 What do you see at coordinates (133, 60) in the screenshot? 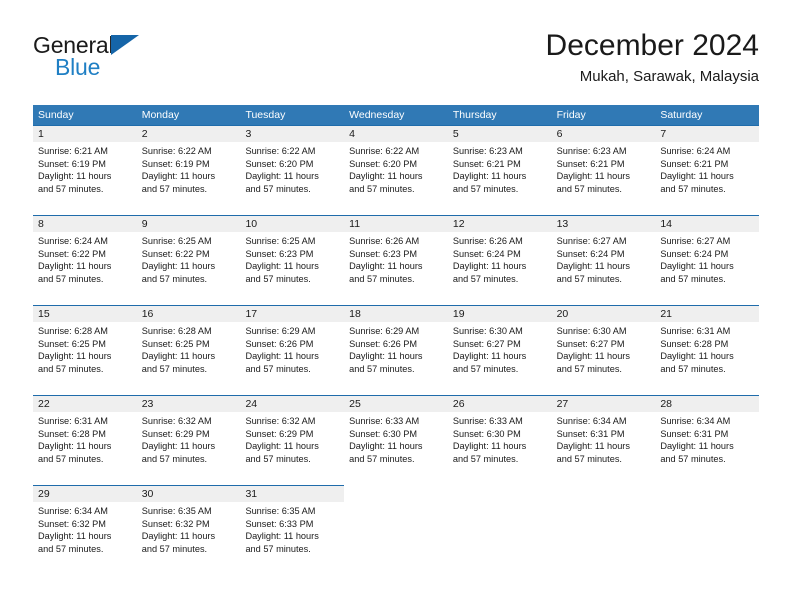
I see `brand-logo: General Blue` at bounding box center [133, 60].